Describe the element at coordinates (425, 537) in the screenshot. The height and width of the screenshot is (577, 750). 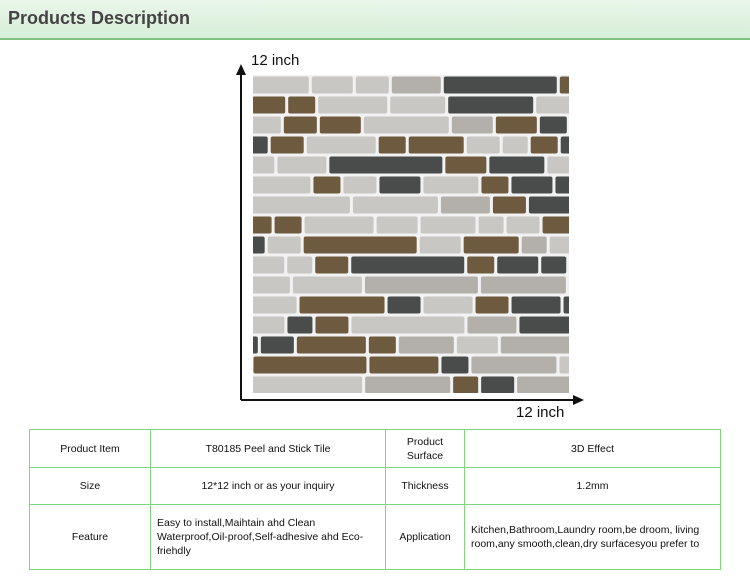
I see `label-application: Application` at that location.